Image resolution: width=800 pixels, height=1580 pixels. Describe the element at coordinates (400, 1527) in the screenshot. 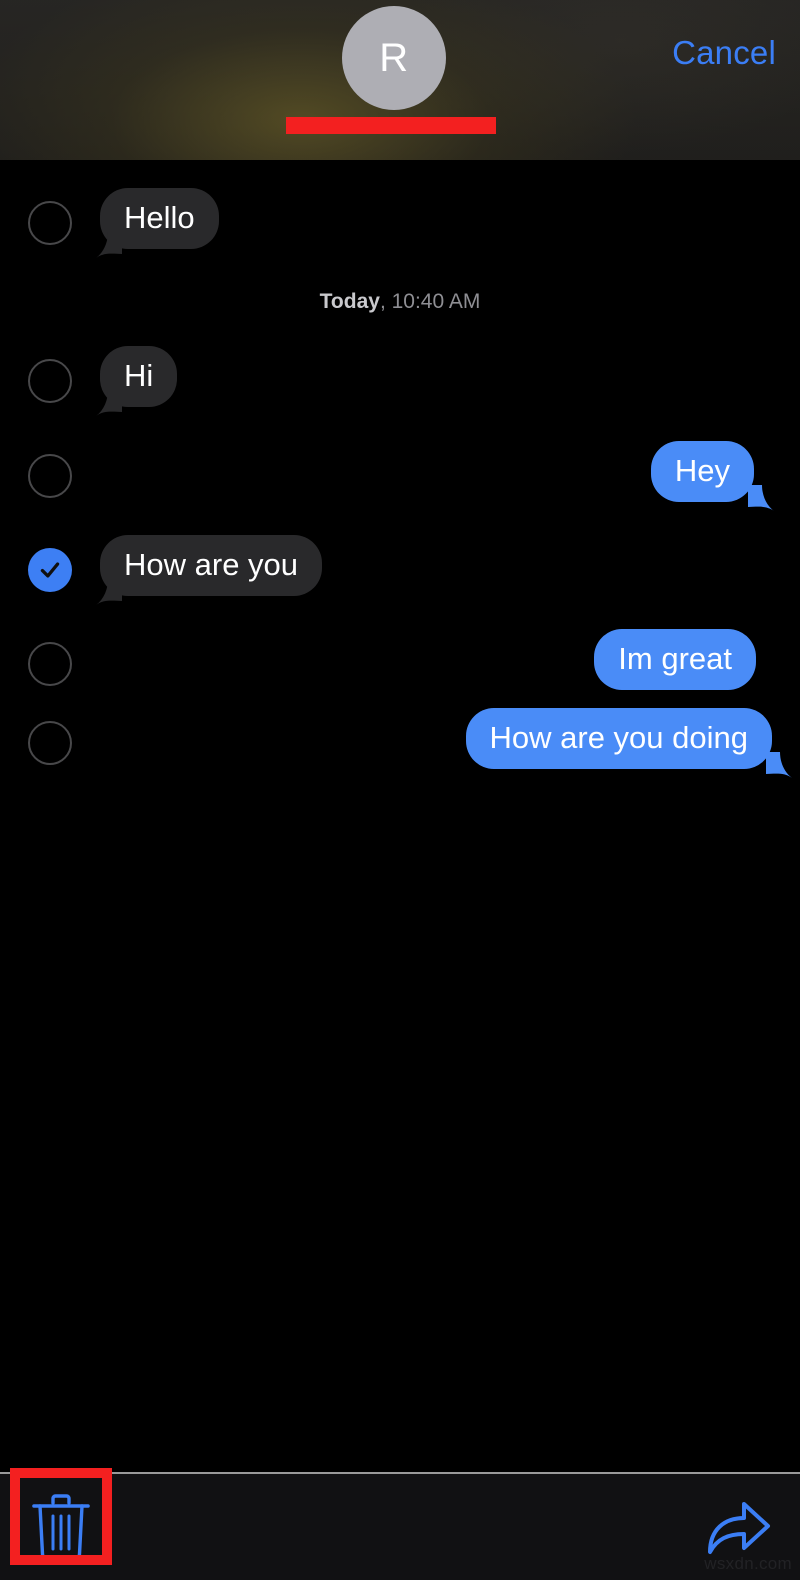

I see `action-toolbar: wsxdn.com` at that location.